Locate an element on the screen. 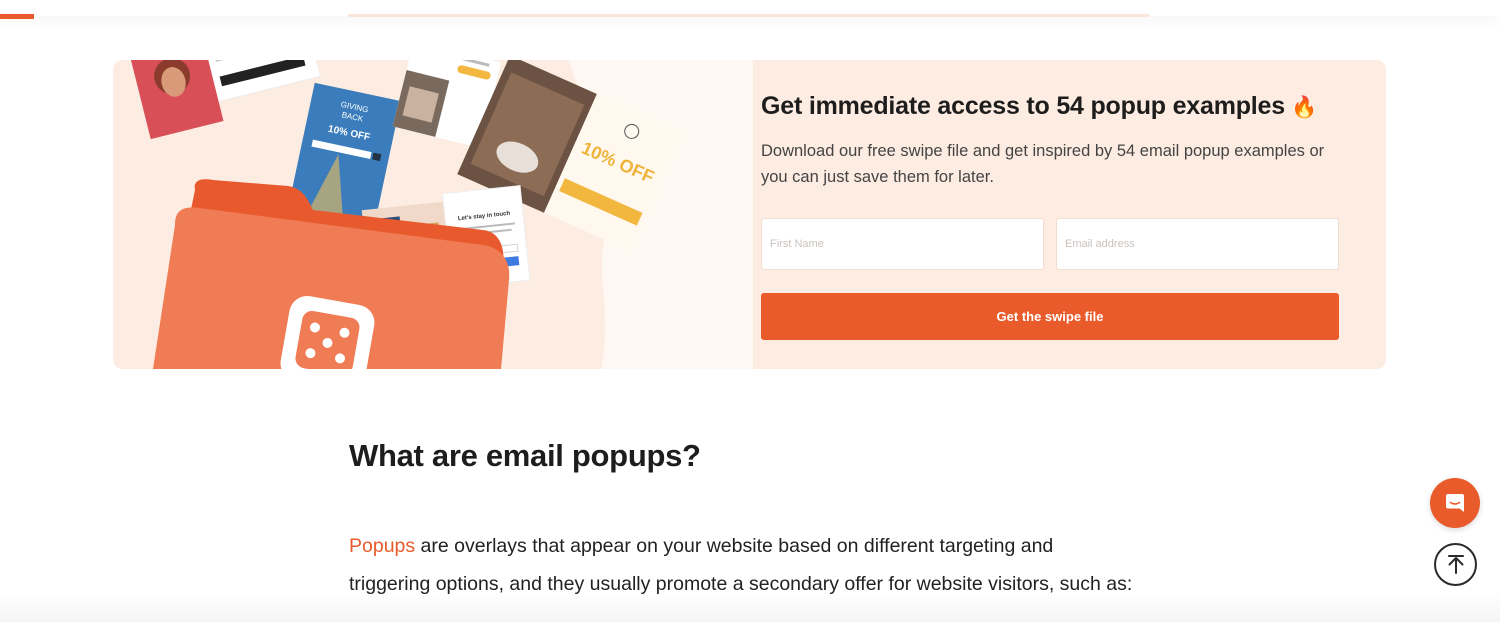  first-name-input is located at coordinates (902, 244).